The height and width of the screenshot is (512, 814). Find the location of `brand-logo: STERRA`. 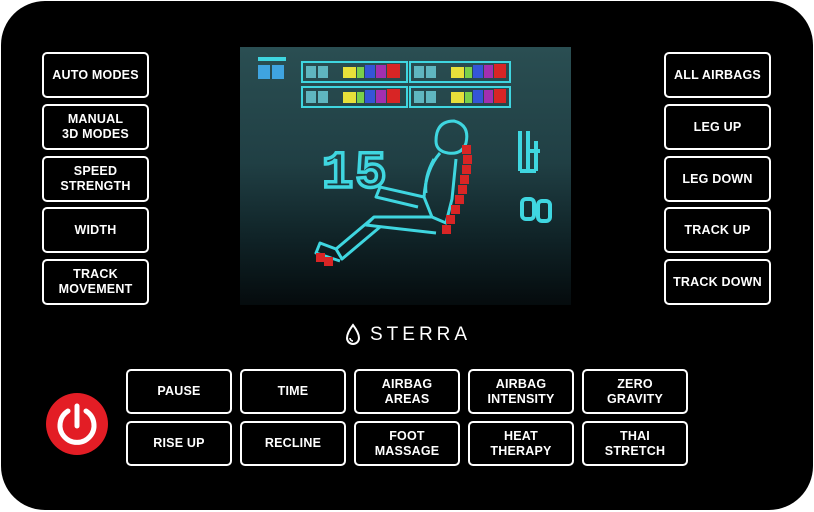

brand-logo: STERRA is located at coordinates (407, 335).